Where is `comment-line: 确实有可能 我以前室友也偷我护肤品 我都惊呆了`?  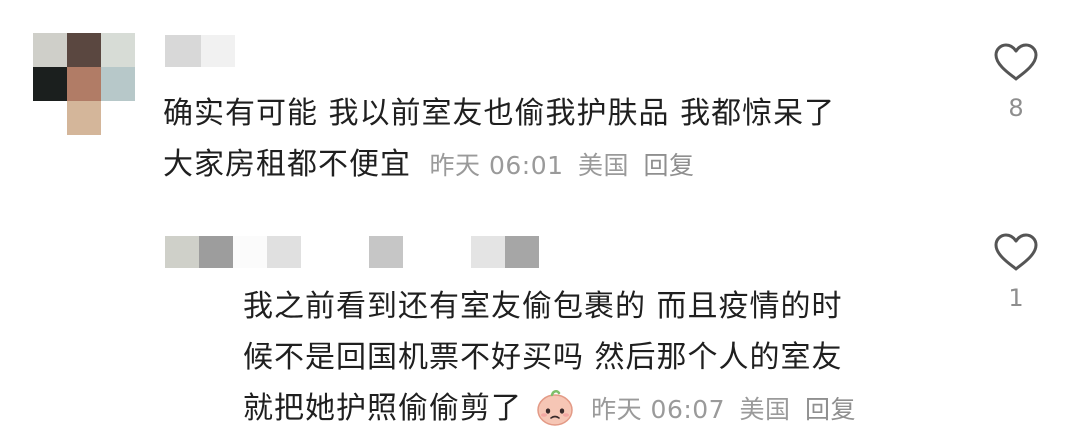 comment-line: 确实有可能 我以前室友也偷我护肤品 我都惊呆了 is located at coordinates (499, 113).